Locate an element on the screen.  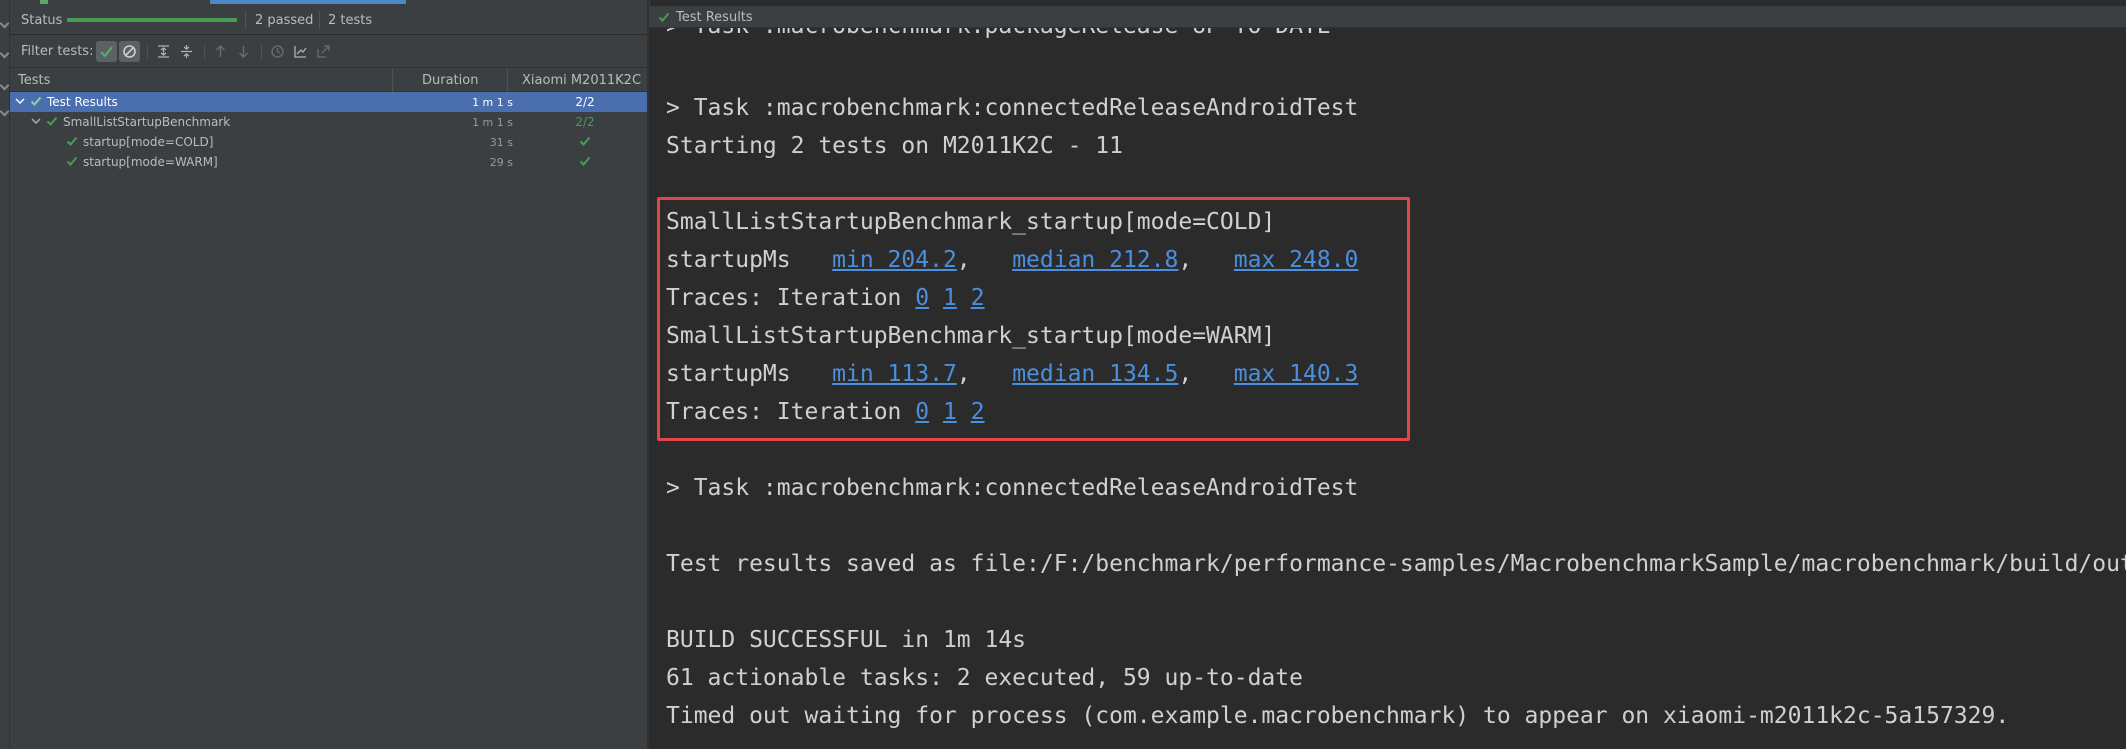
expand-all-icon is located at coordinates (163, 51).